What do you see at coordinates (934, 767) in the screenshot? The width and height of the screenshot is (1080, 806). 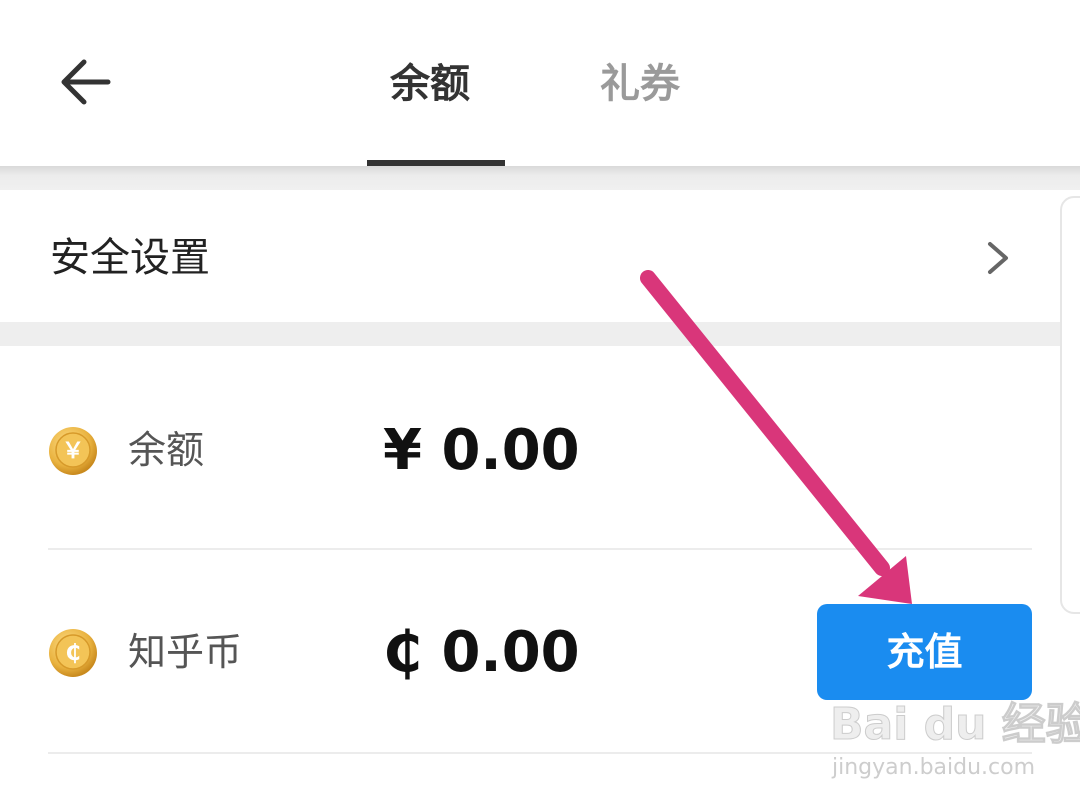 I see `watermark-url: jingyan.baidu.com` at bounding box center [934, 767].